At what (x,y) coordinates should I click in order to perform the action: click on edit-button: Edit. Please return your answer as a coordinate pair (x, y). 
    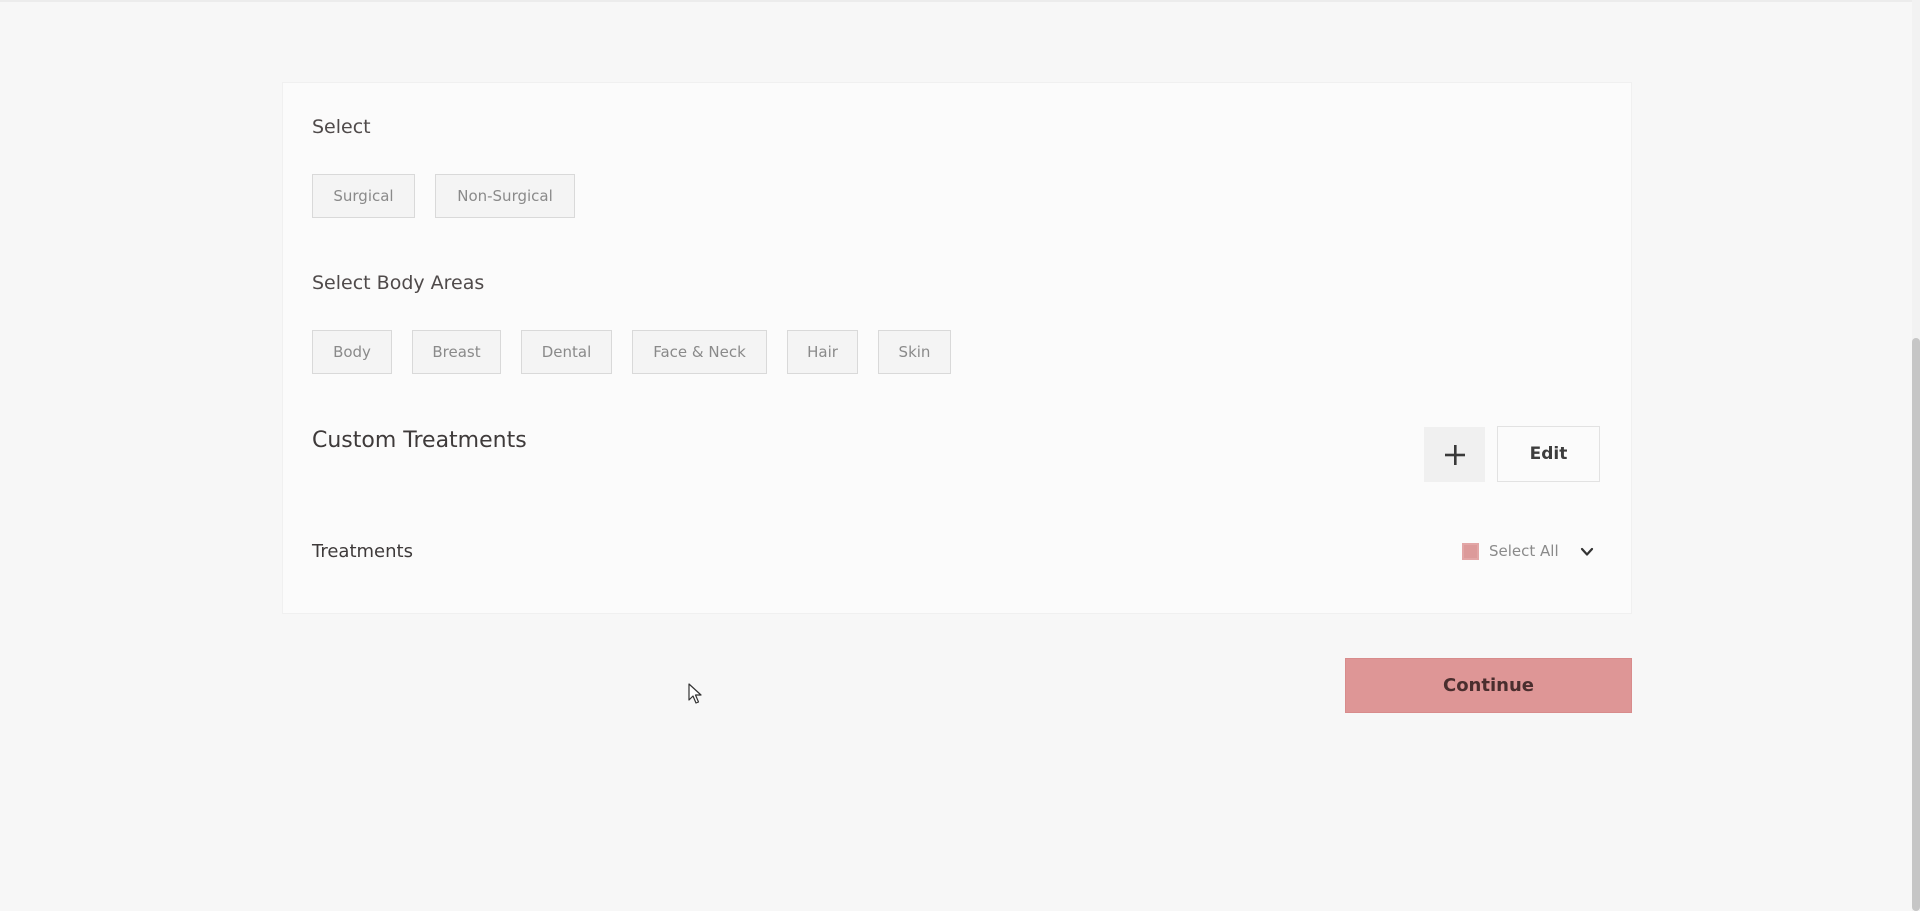
    Looking at the image, I should click on (1548, 454).